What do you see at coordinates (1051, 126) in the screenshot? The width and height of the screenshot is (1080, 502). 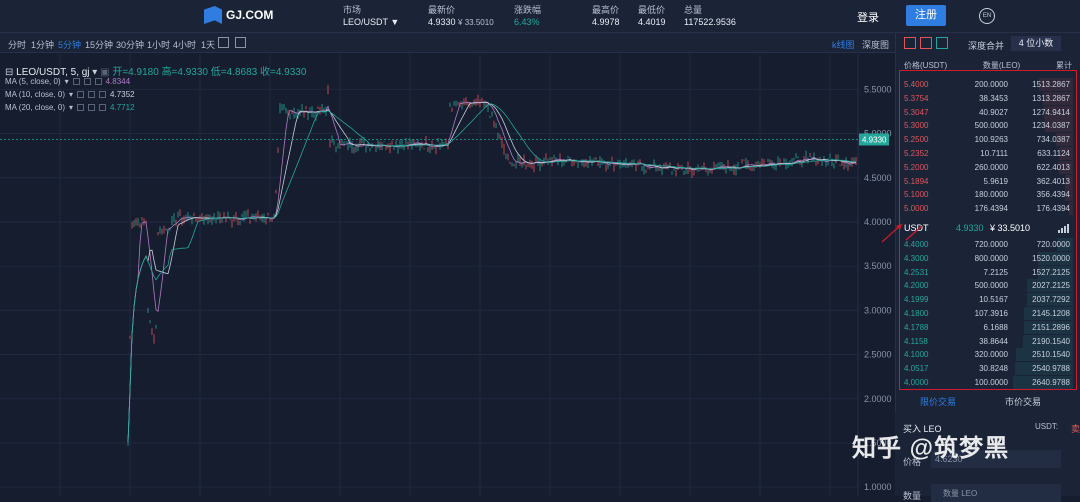 I see `row-total: 1234.0387` at bounding box center [1051, 126].